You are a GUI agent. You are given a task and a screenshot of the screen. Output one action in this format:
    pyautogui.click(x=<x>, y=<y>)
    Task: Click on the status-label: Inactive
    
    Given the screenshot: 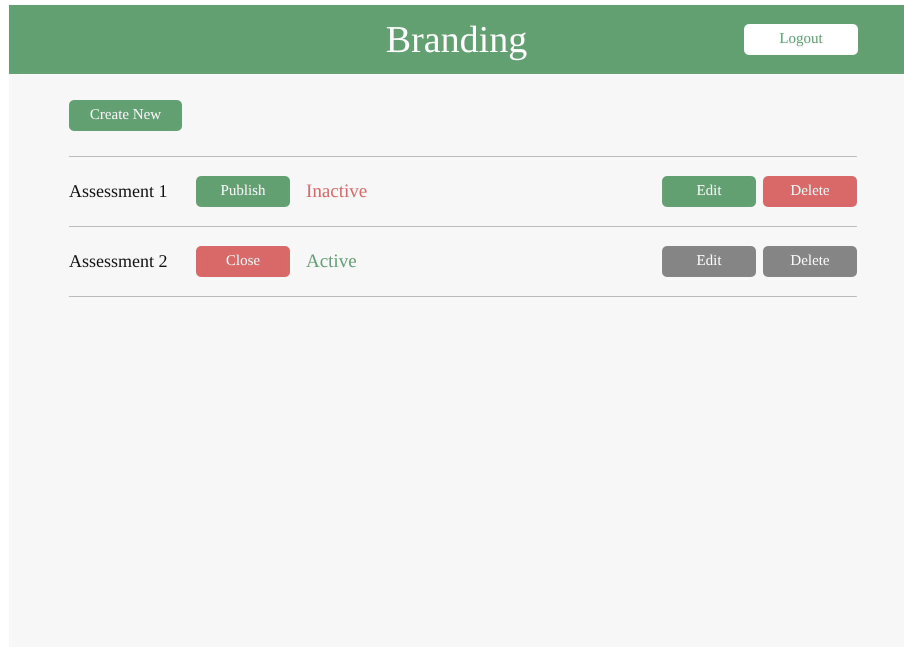 What is the action you would take?
    pyautogui.click(x=337, y=191)
    